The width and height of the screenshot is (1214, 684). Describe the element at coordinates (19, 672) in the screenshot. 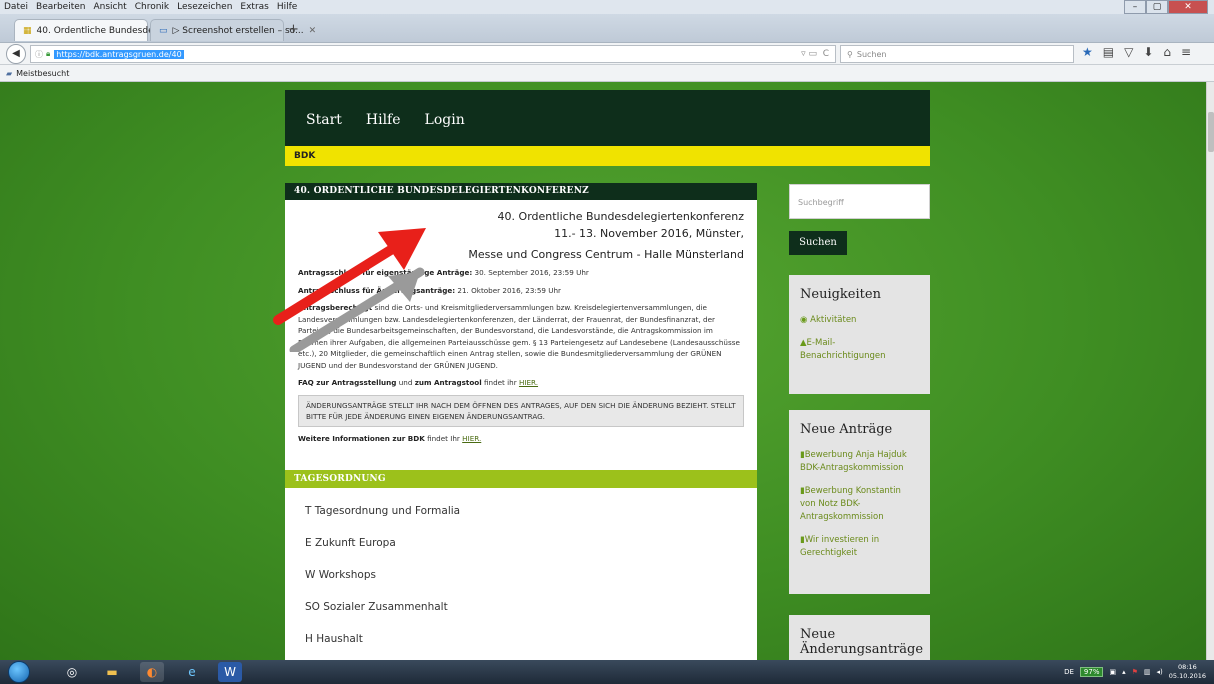

I see `windows-start-icon` at that location.